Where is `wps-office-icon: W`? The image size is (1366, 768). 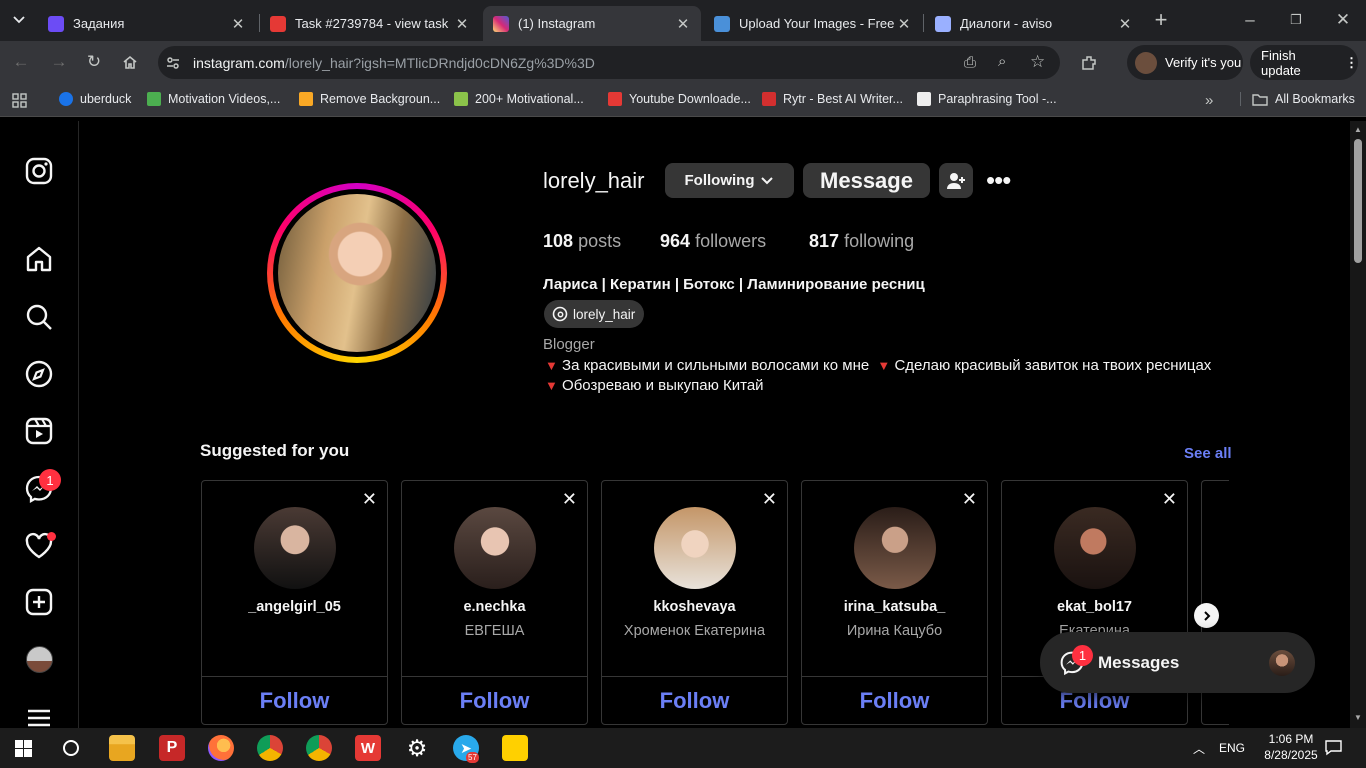
wps-office-icon: W is located at coordinates (368, 748).